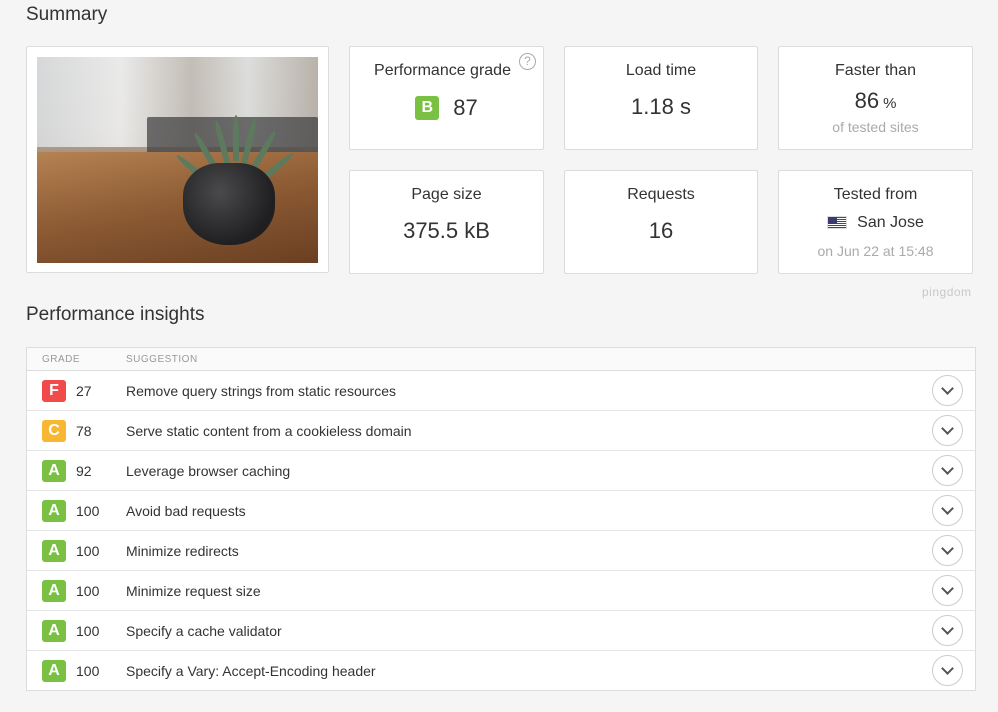  What do you see at coordinates (501, 359) in the screenshot?
I see `insights-header: GRADE SUGGESTION` at bounding box center [501, 359].